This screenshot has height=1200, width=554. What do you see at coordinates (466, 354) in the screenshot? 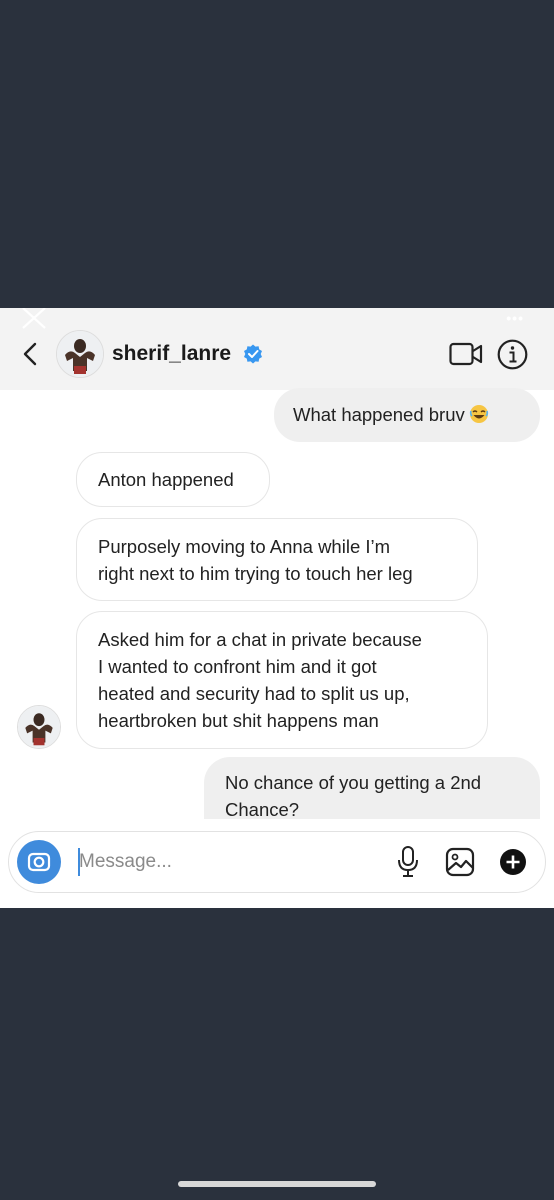
I see `video-call-icon` at bounding box center [466, 354].